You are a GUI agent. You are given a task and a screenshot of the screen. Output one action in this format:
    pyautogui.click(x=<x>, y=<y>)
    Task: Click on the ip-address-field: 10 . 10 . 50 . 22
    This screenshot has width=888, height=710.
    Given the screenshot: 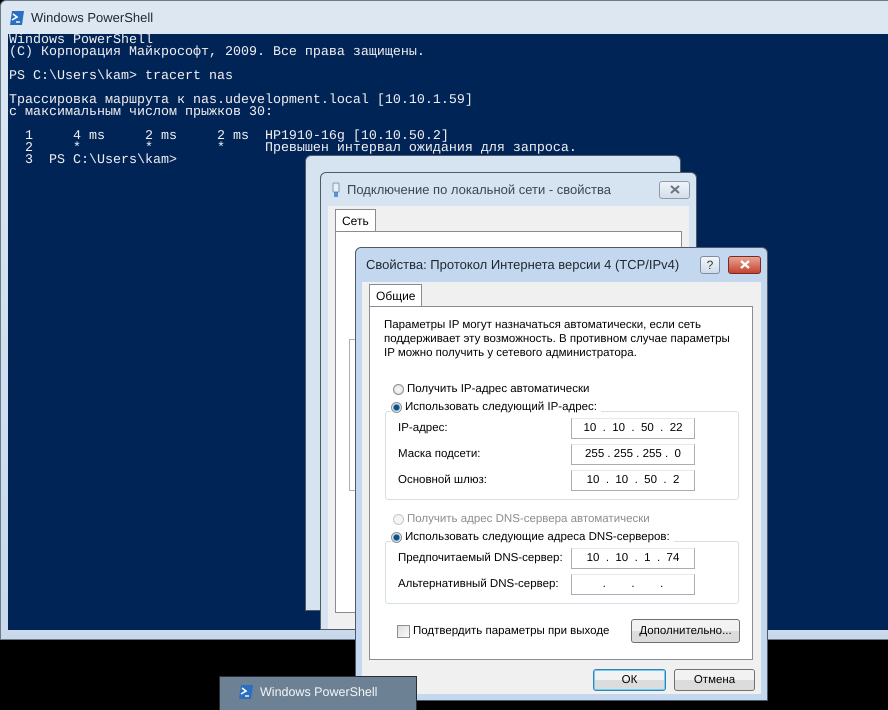 What is the action you would take?
    pyautogui.click(x=633, y=428)
    